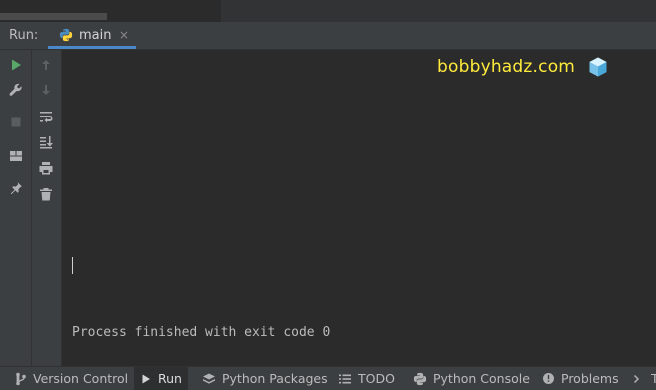 The width and height of the screenshot is (656, 390). What do you see at coordinates (170, 378) in the screenshot?
I see `tool-tab-label: Run` at bounding box center [170, 378].